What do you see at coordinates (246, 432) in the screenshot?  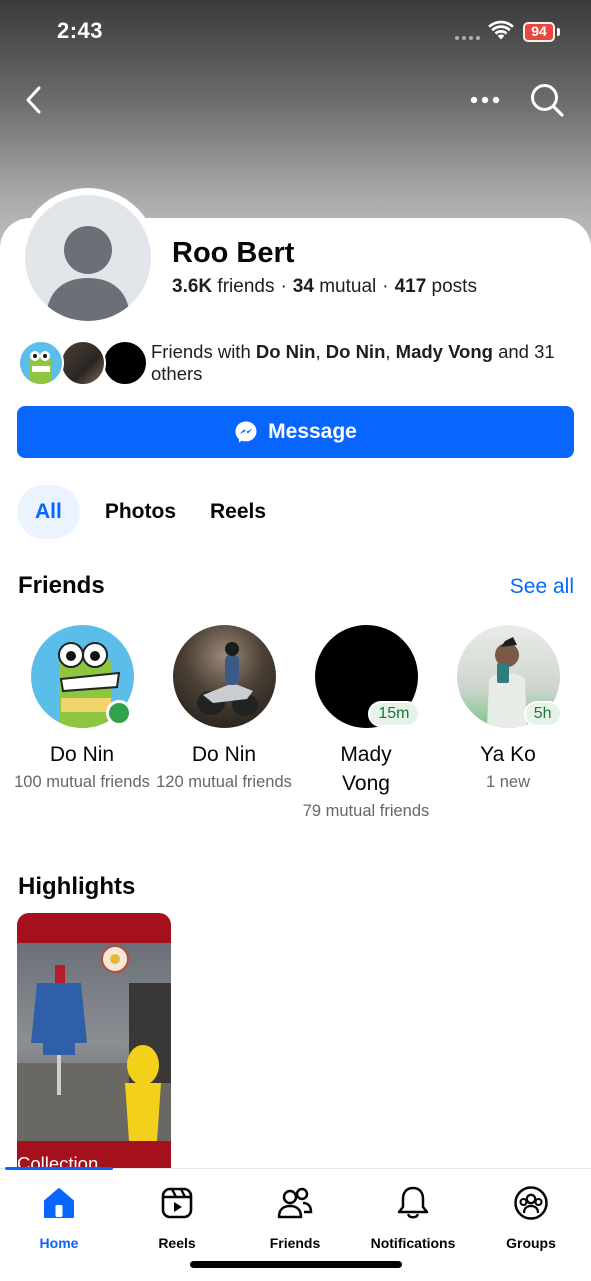 I see `messenger-icon` at bounding box center [246, 432].